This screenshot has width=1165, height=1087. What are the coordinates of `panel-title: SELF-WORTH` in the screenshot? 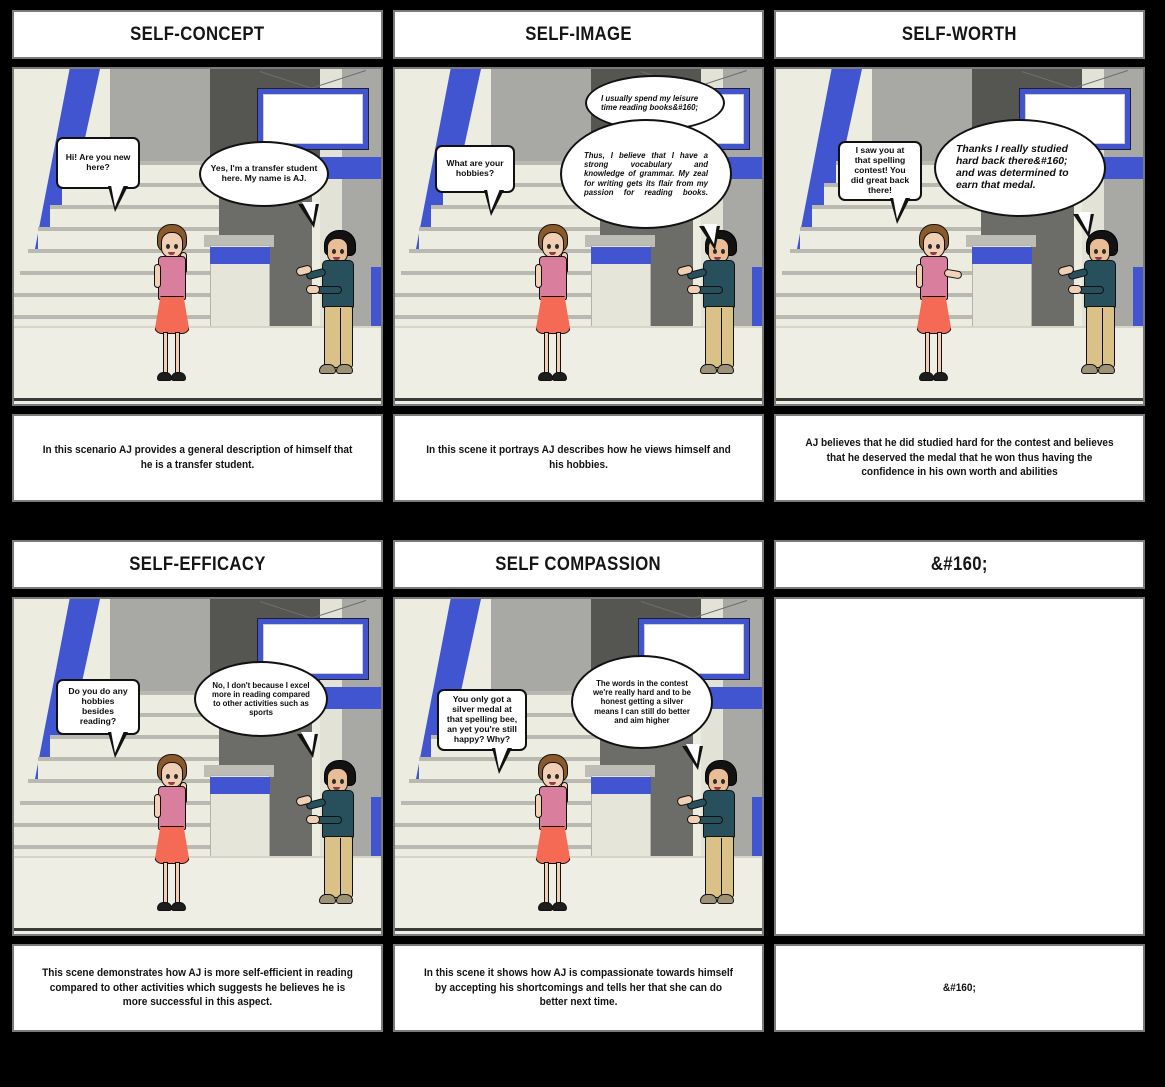 It's located at (959, 34).